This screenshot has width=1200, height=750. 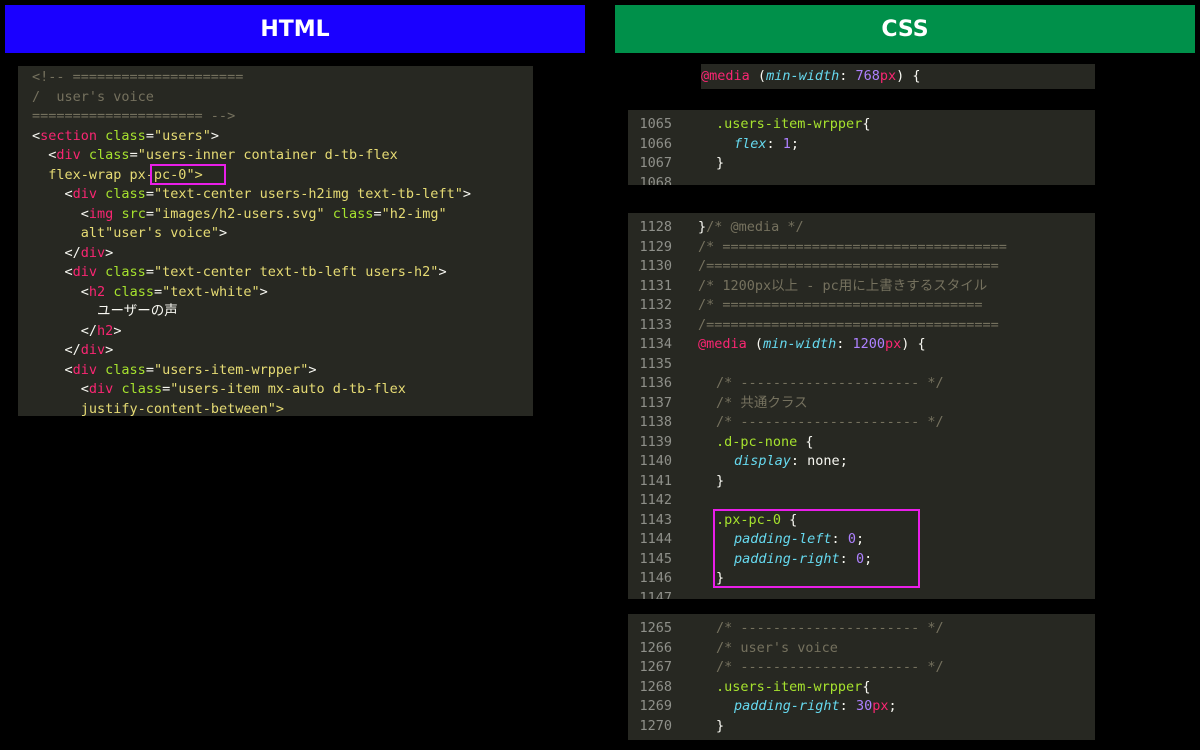 What do you see at coordinates (655, 124) in the screenshot?
I see `line-number: 1065` at bounding box center [655, 124].